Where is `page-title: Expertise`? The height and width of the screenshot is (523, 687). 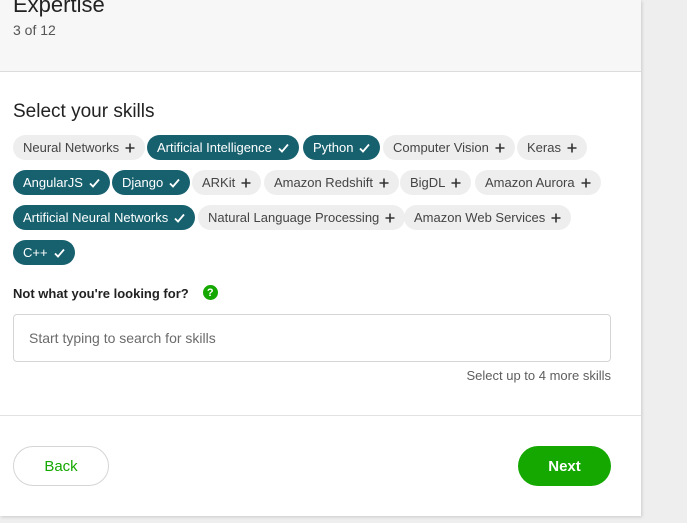 page-title: Expertise is located at coordinates (59, 8).